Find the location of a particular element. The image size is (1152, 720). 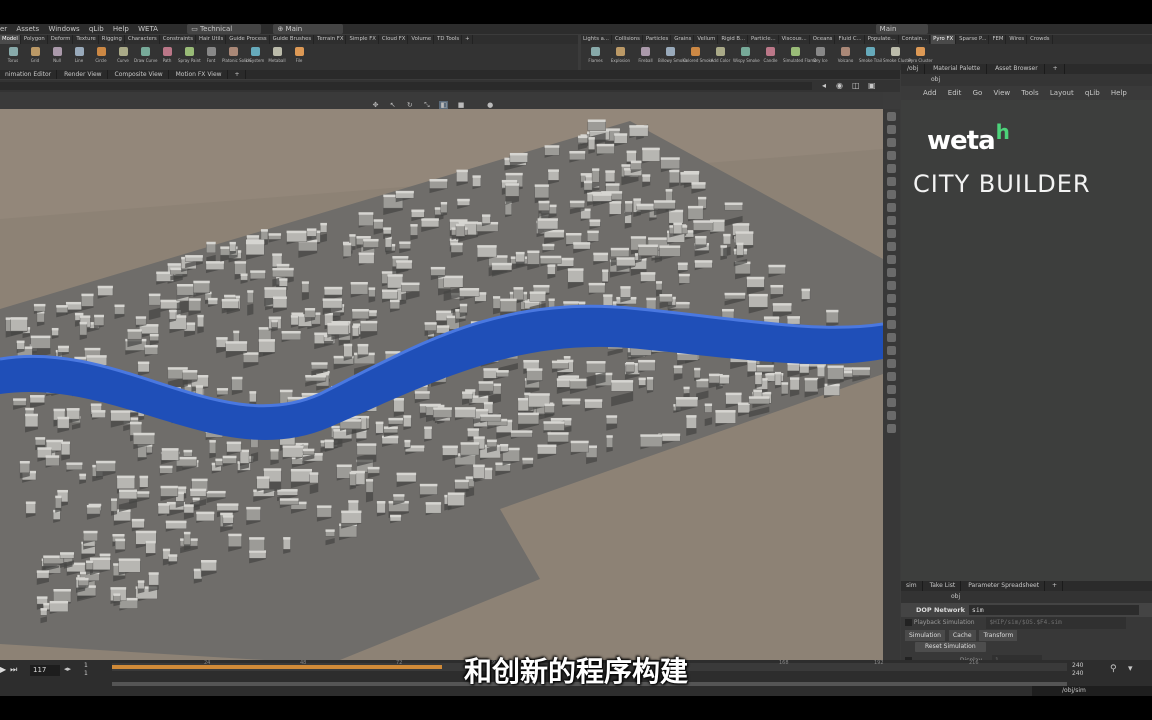

menu-add: Add is located at coordinates (930, 93).